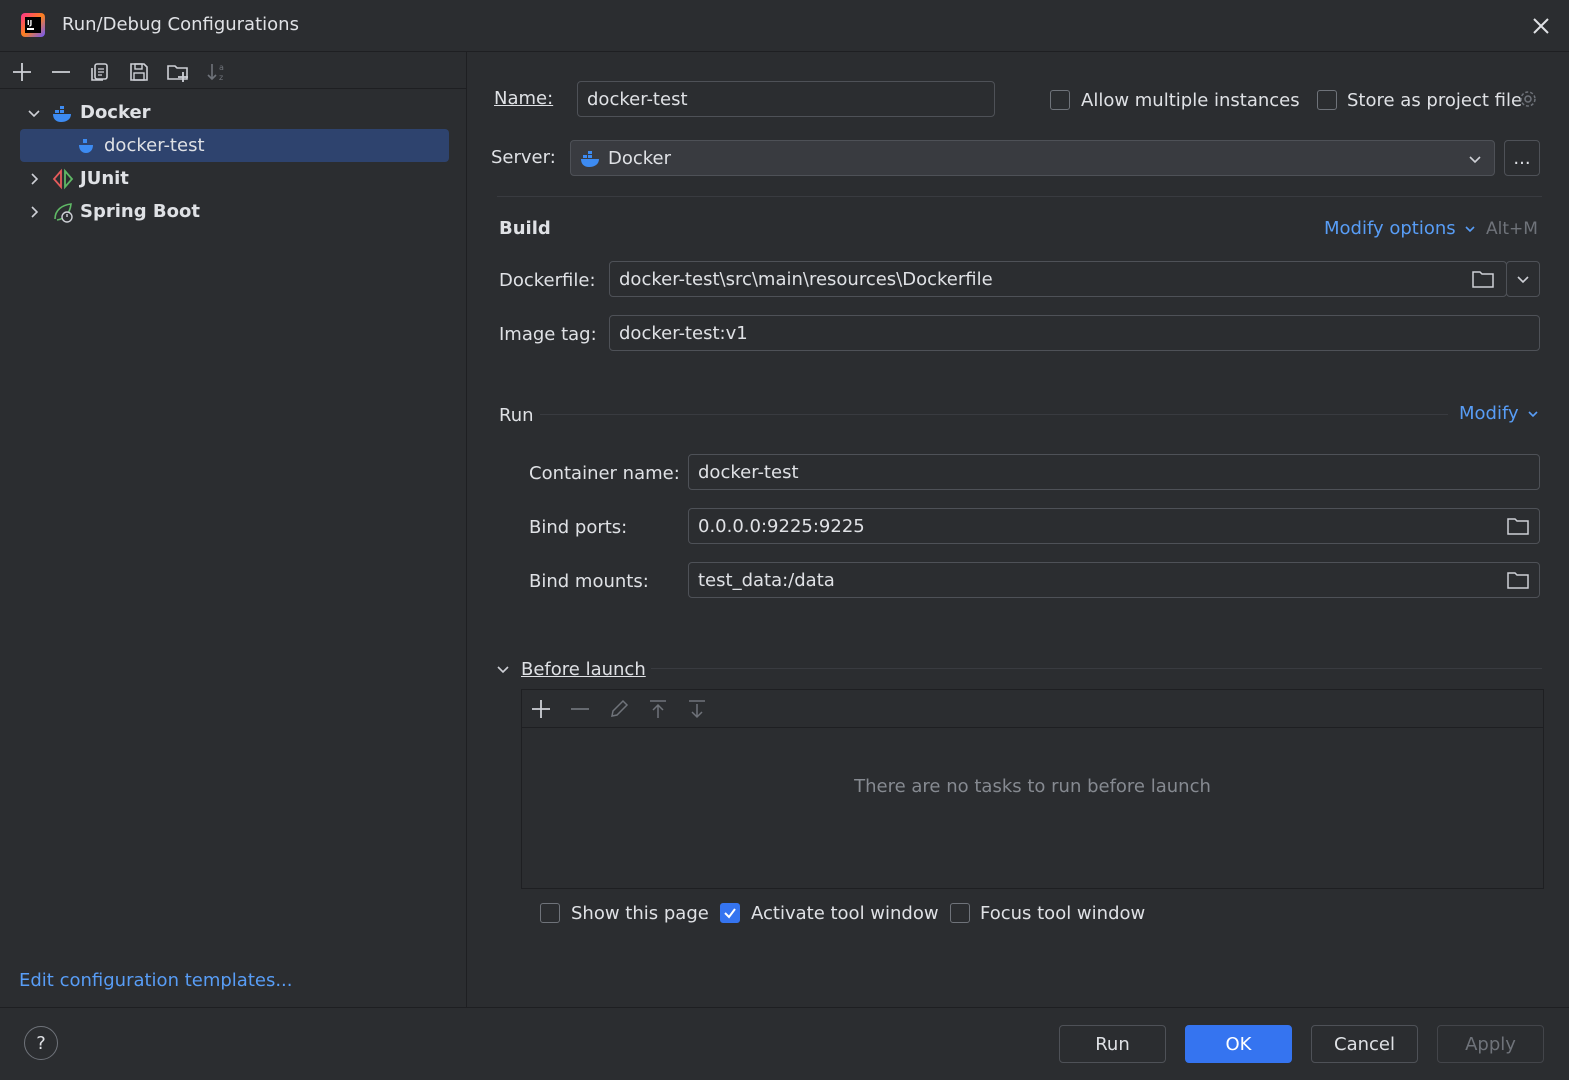 The width and height of the screenshot is (1569, 1080). Describe the element at coordinates (234, 145) in the screenshot. I see `tree-item-docker-test: docker-test` at that location.